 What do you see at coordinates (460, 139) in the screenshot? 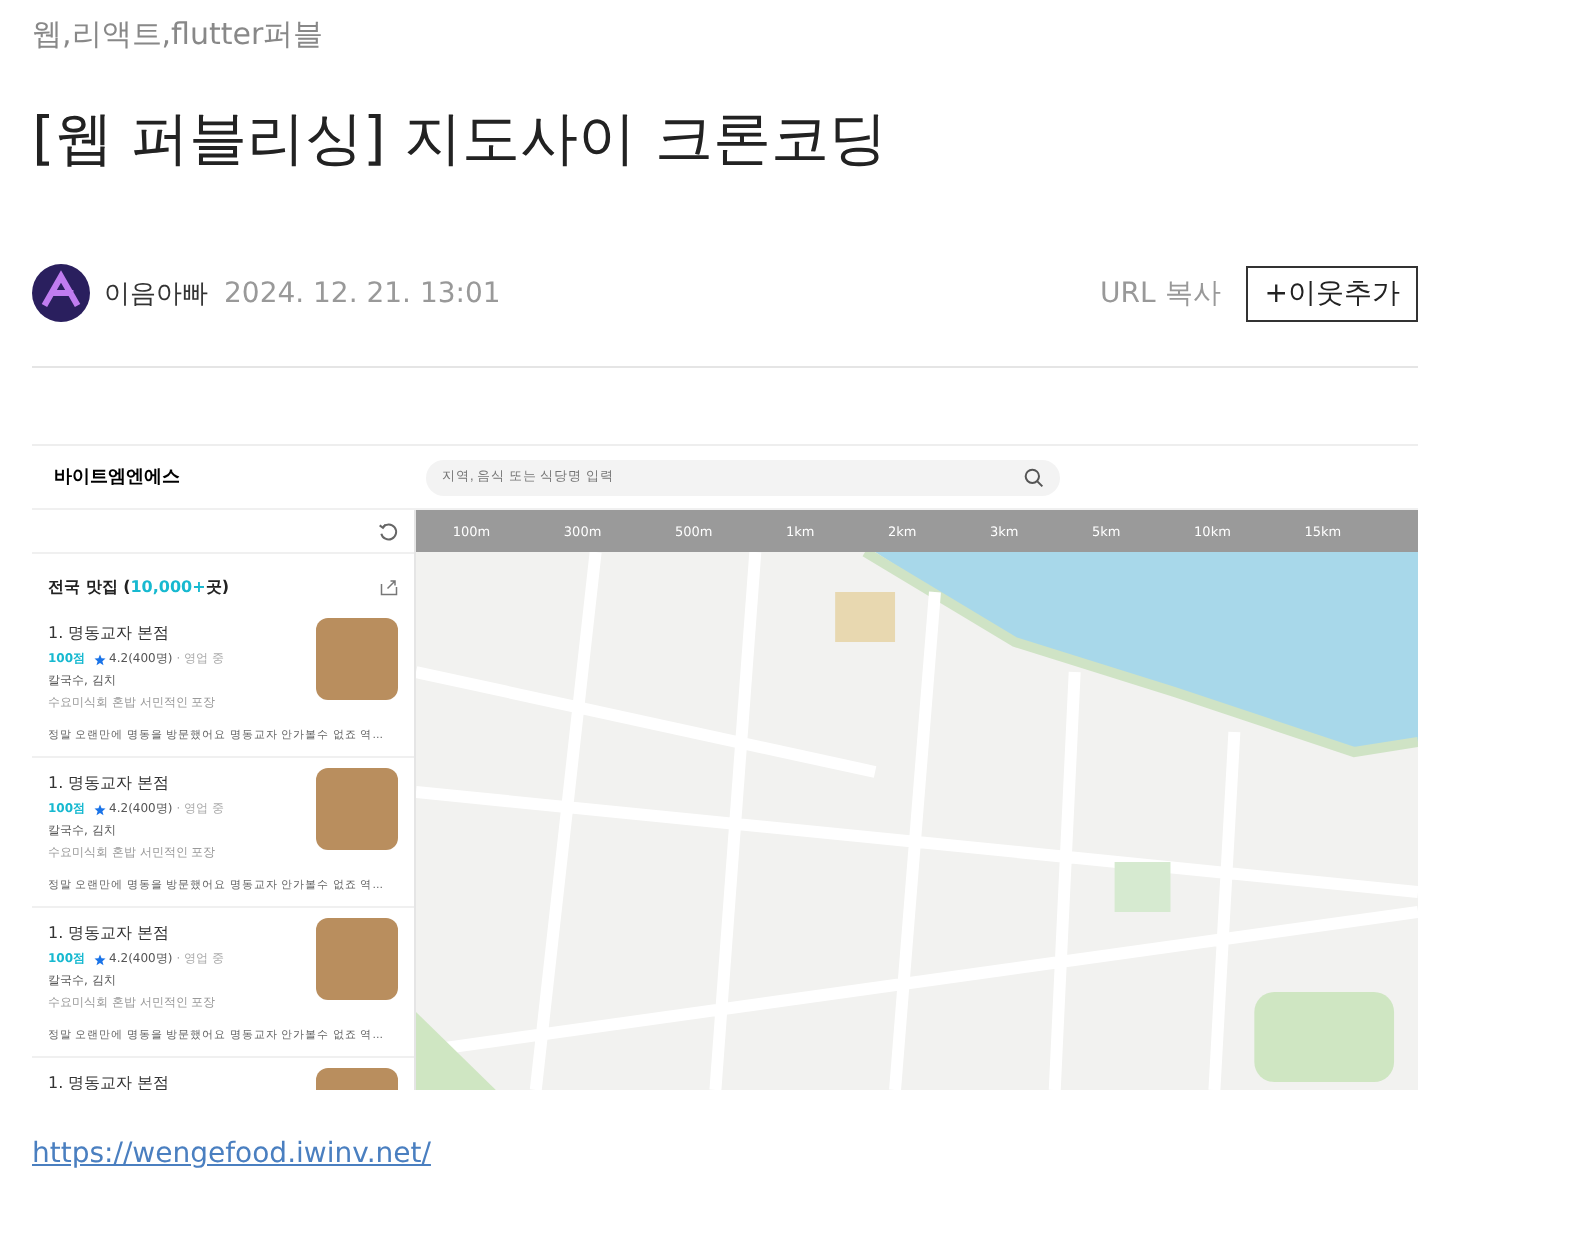
I see `post-title: [웹 퍼블리싱] 지도사이 크론코딩` at bounding box center [460, 139].